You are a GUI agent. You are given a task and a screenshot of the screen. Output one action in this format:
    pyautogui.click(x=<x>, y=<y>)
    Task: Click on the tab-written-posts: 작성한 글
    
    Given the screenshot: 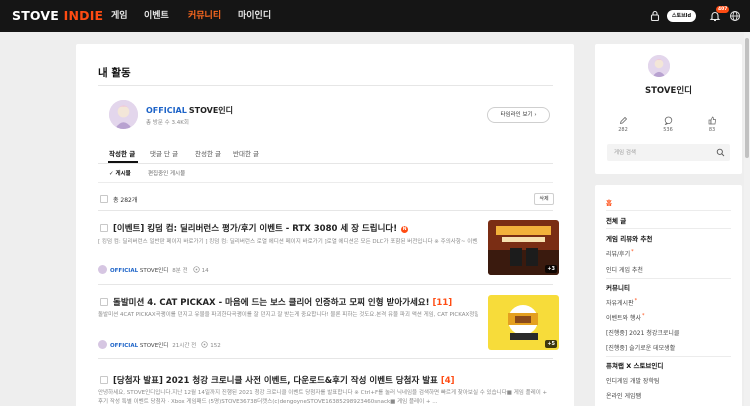 What is the action you would take?
    pyautogui.click(x=122, y=153)
    